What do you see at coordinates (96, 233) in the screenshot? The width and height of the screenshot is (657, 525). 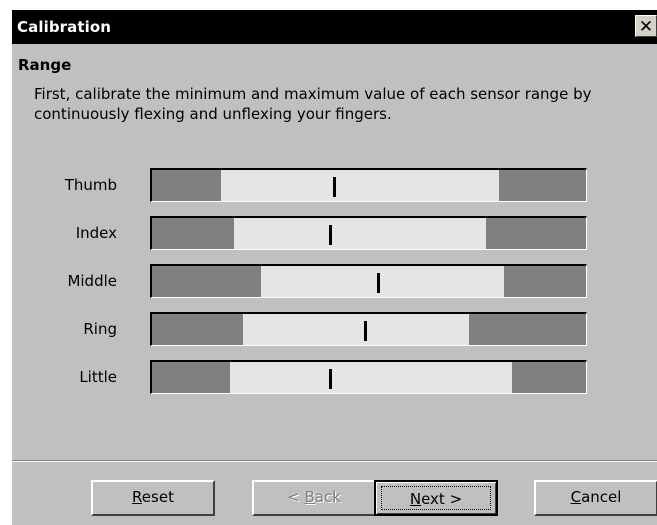 I see `sensor-label: Index` at bounding box center [96, 233].